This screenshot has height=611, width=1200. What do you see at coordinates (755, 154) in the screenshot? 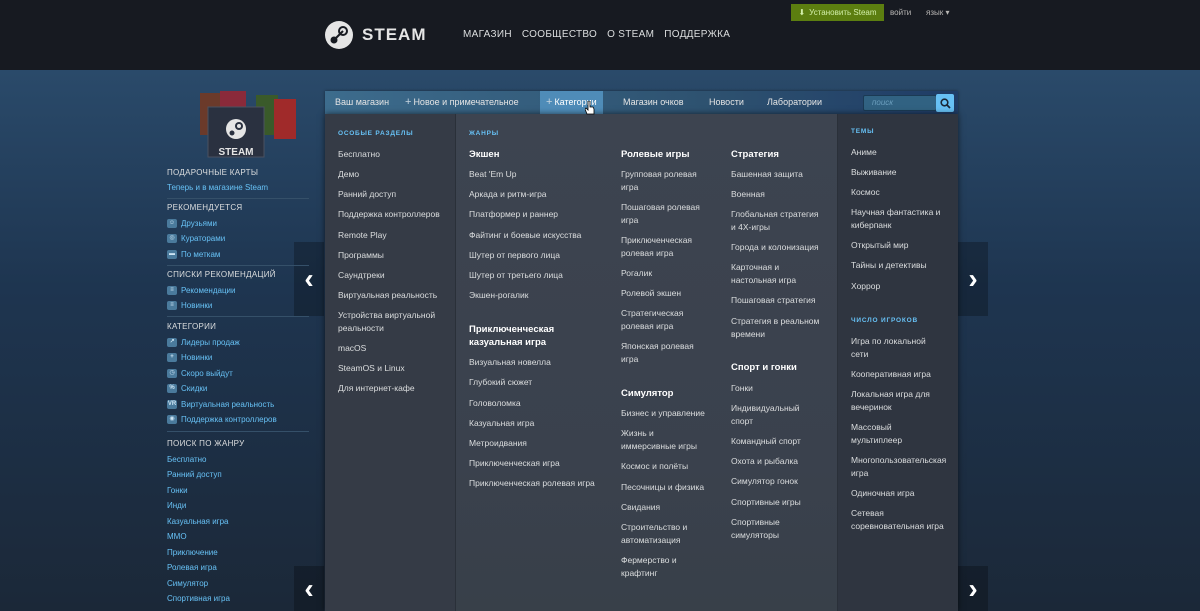
I see `genre-group-strategy: Стратегия` at bounding box center [755, 154].